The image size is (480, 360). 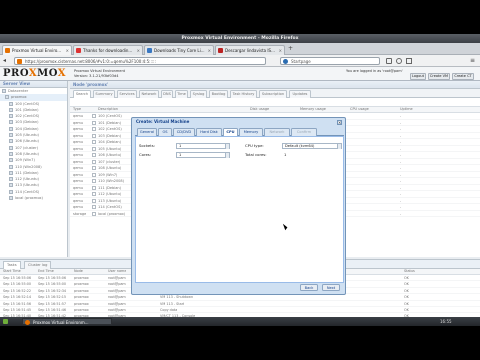 What do you see at coordinates (209, 132) in the screenshot?
I see `tab-hard-disk: Hard Disk` at bounding box center [209, 132].